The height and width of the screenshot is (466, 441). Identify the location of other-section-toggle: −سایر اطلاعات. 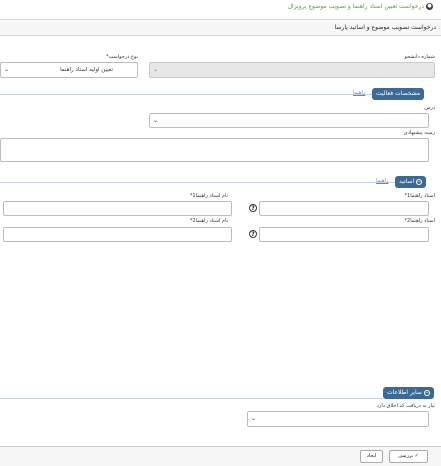
(408, 393).